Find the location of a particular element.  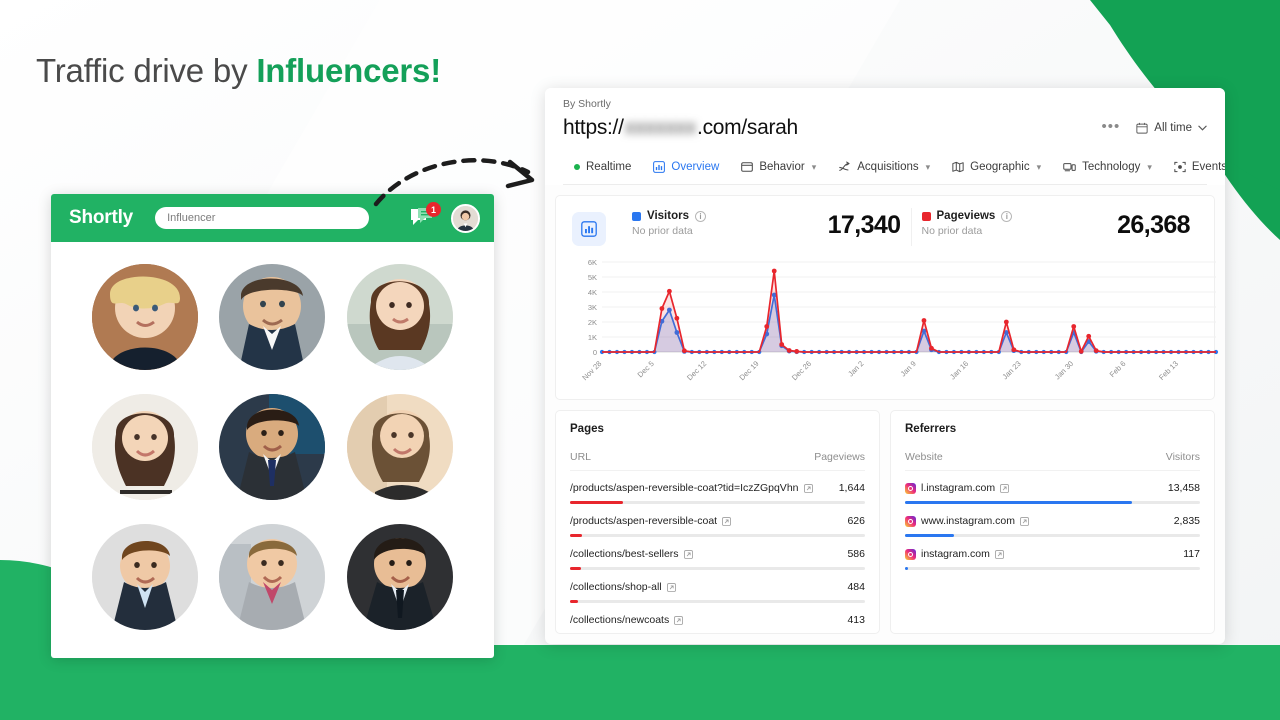

url-blurred-domain: xxxxxxx is located at coordinates (660, 127).